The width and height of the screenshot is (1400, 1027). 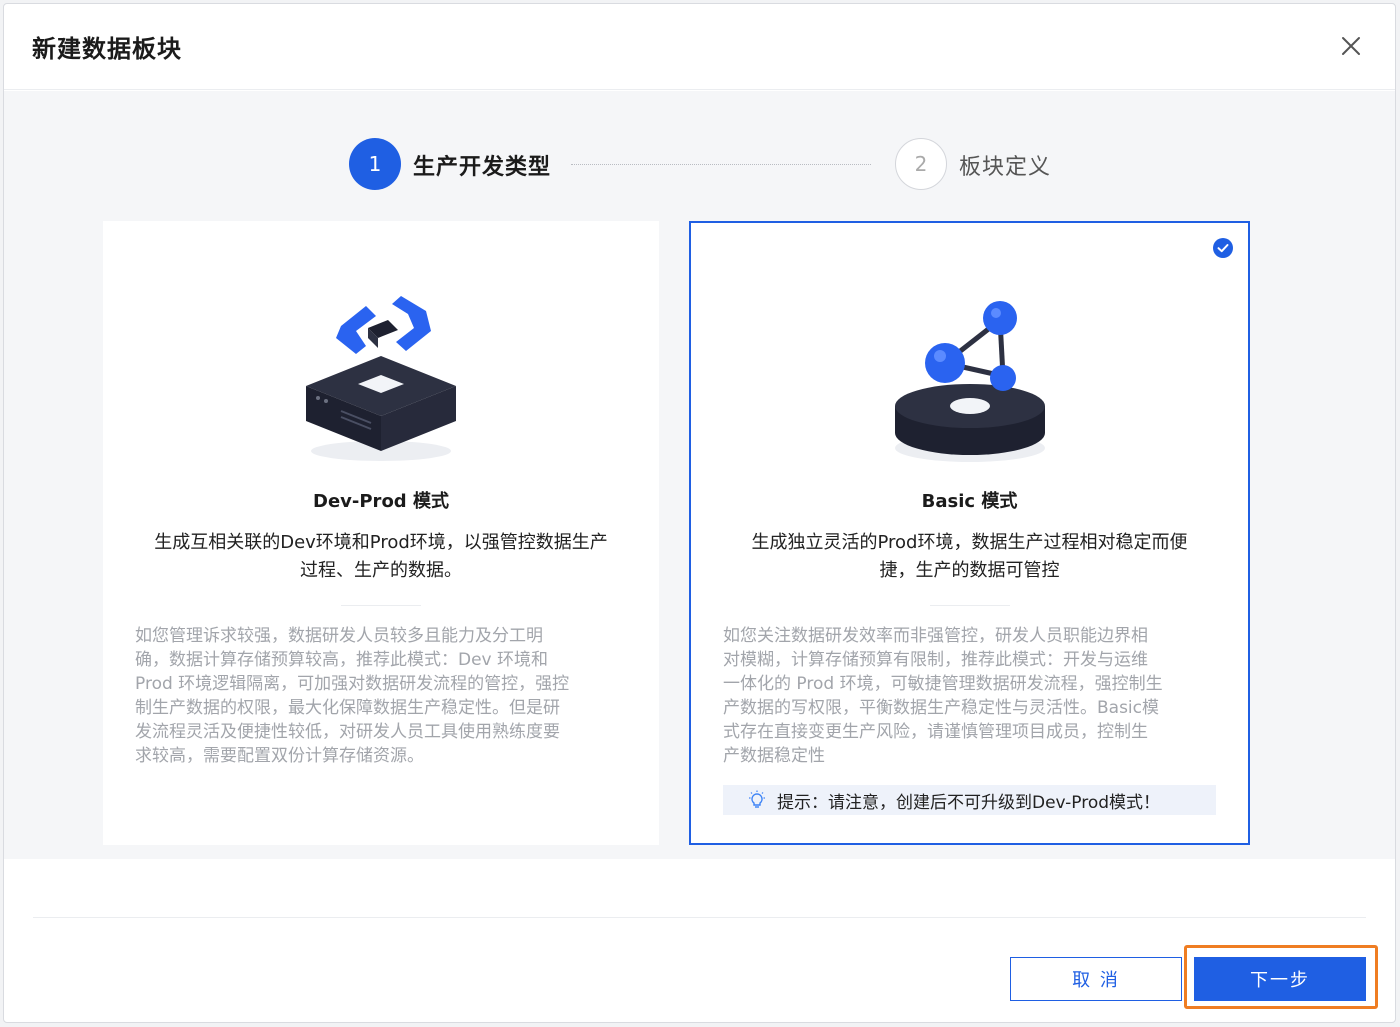 I want to click on dialog-title: 新建数据板块, so click(x=107, y=49).